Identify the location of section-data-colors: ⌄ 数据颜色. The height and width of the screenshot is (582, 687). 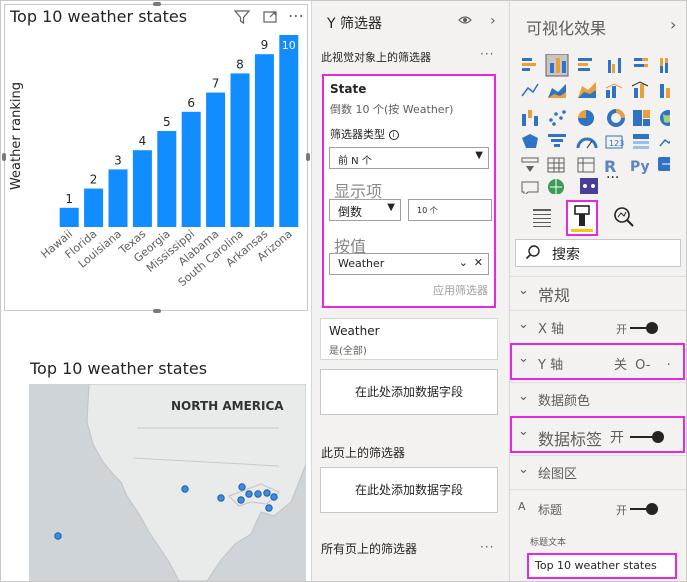
(598, 399).